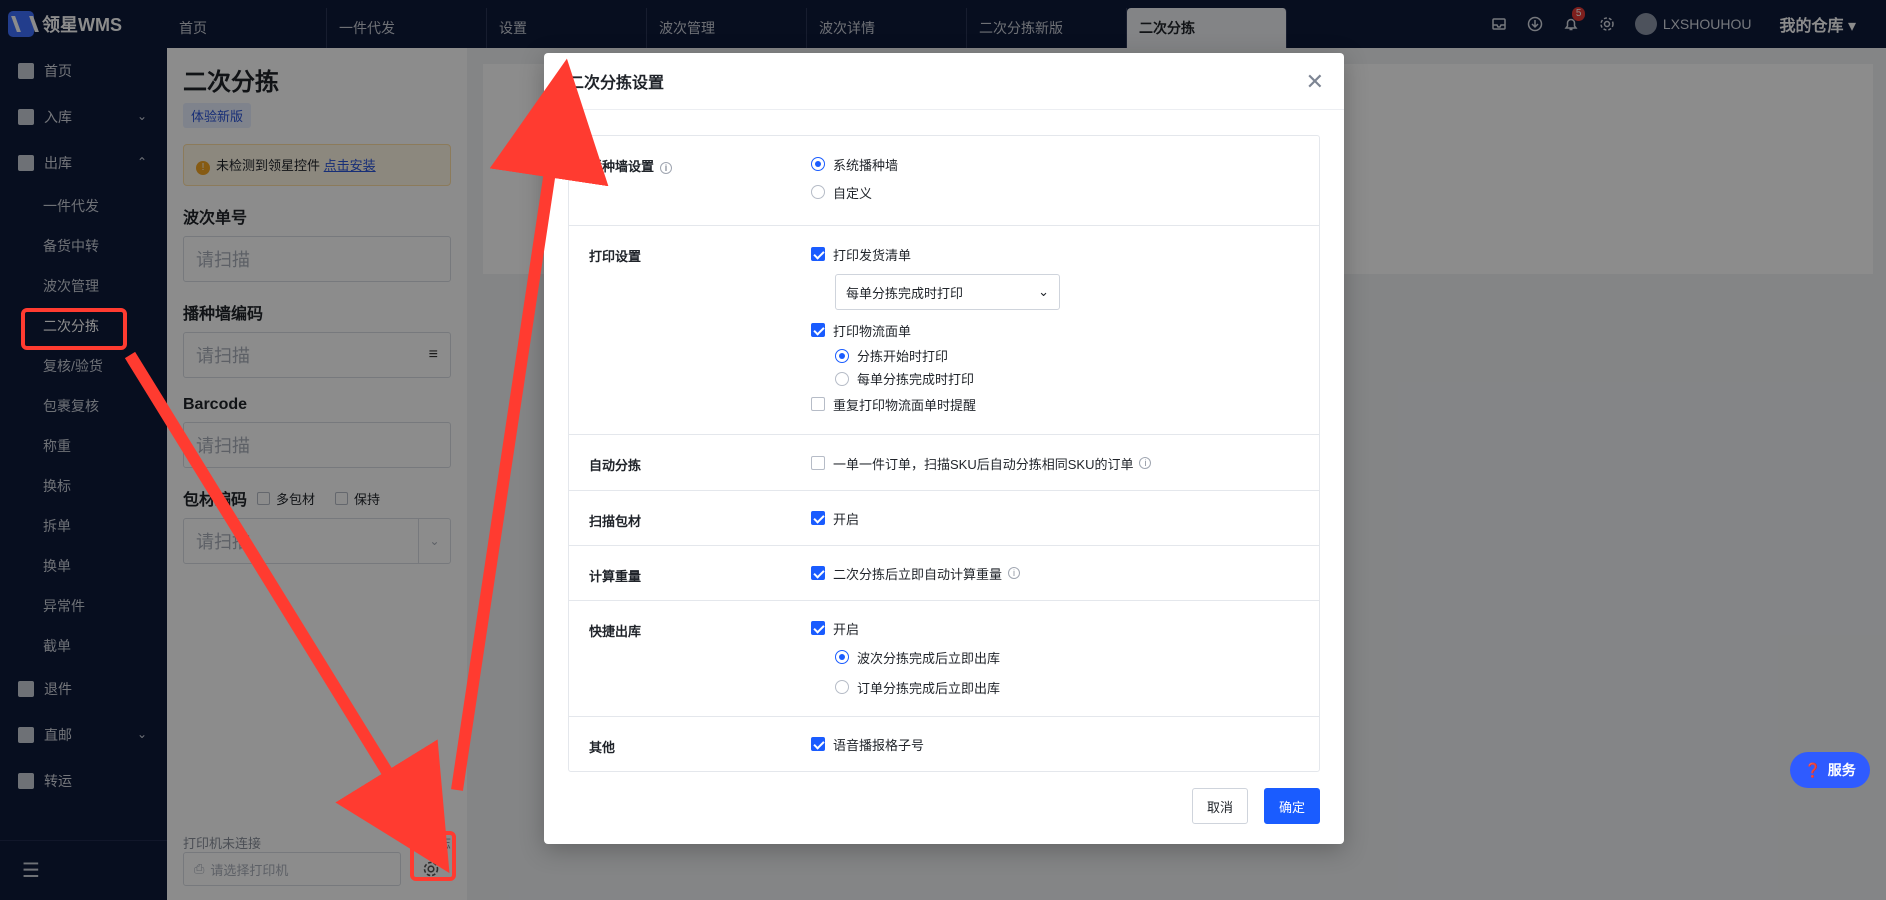 This screenshot has height=900, width=1886. What do you see at coordinates (916, 379) in the screenshot?
I see `radio-label: 每单分拣完成时打印` at bounding box center [916, 379].